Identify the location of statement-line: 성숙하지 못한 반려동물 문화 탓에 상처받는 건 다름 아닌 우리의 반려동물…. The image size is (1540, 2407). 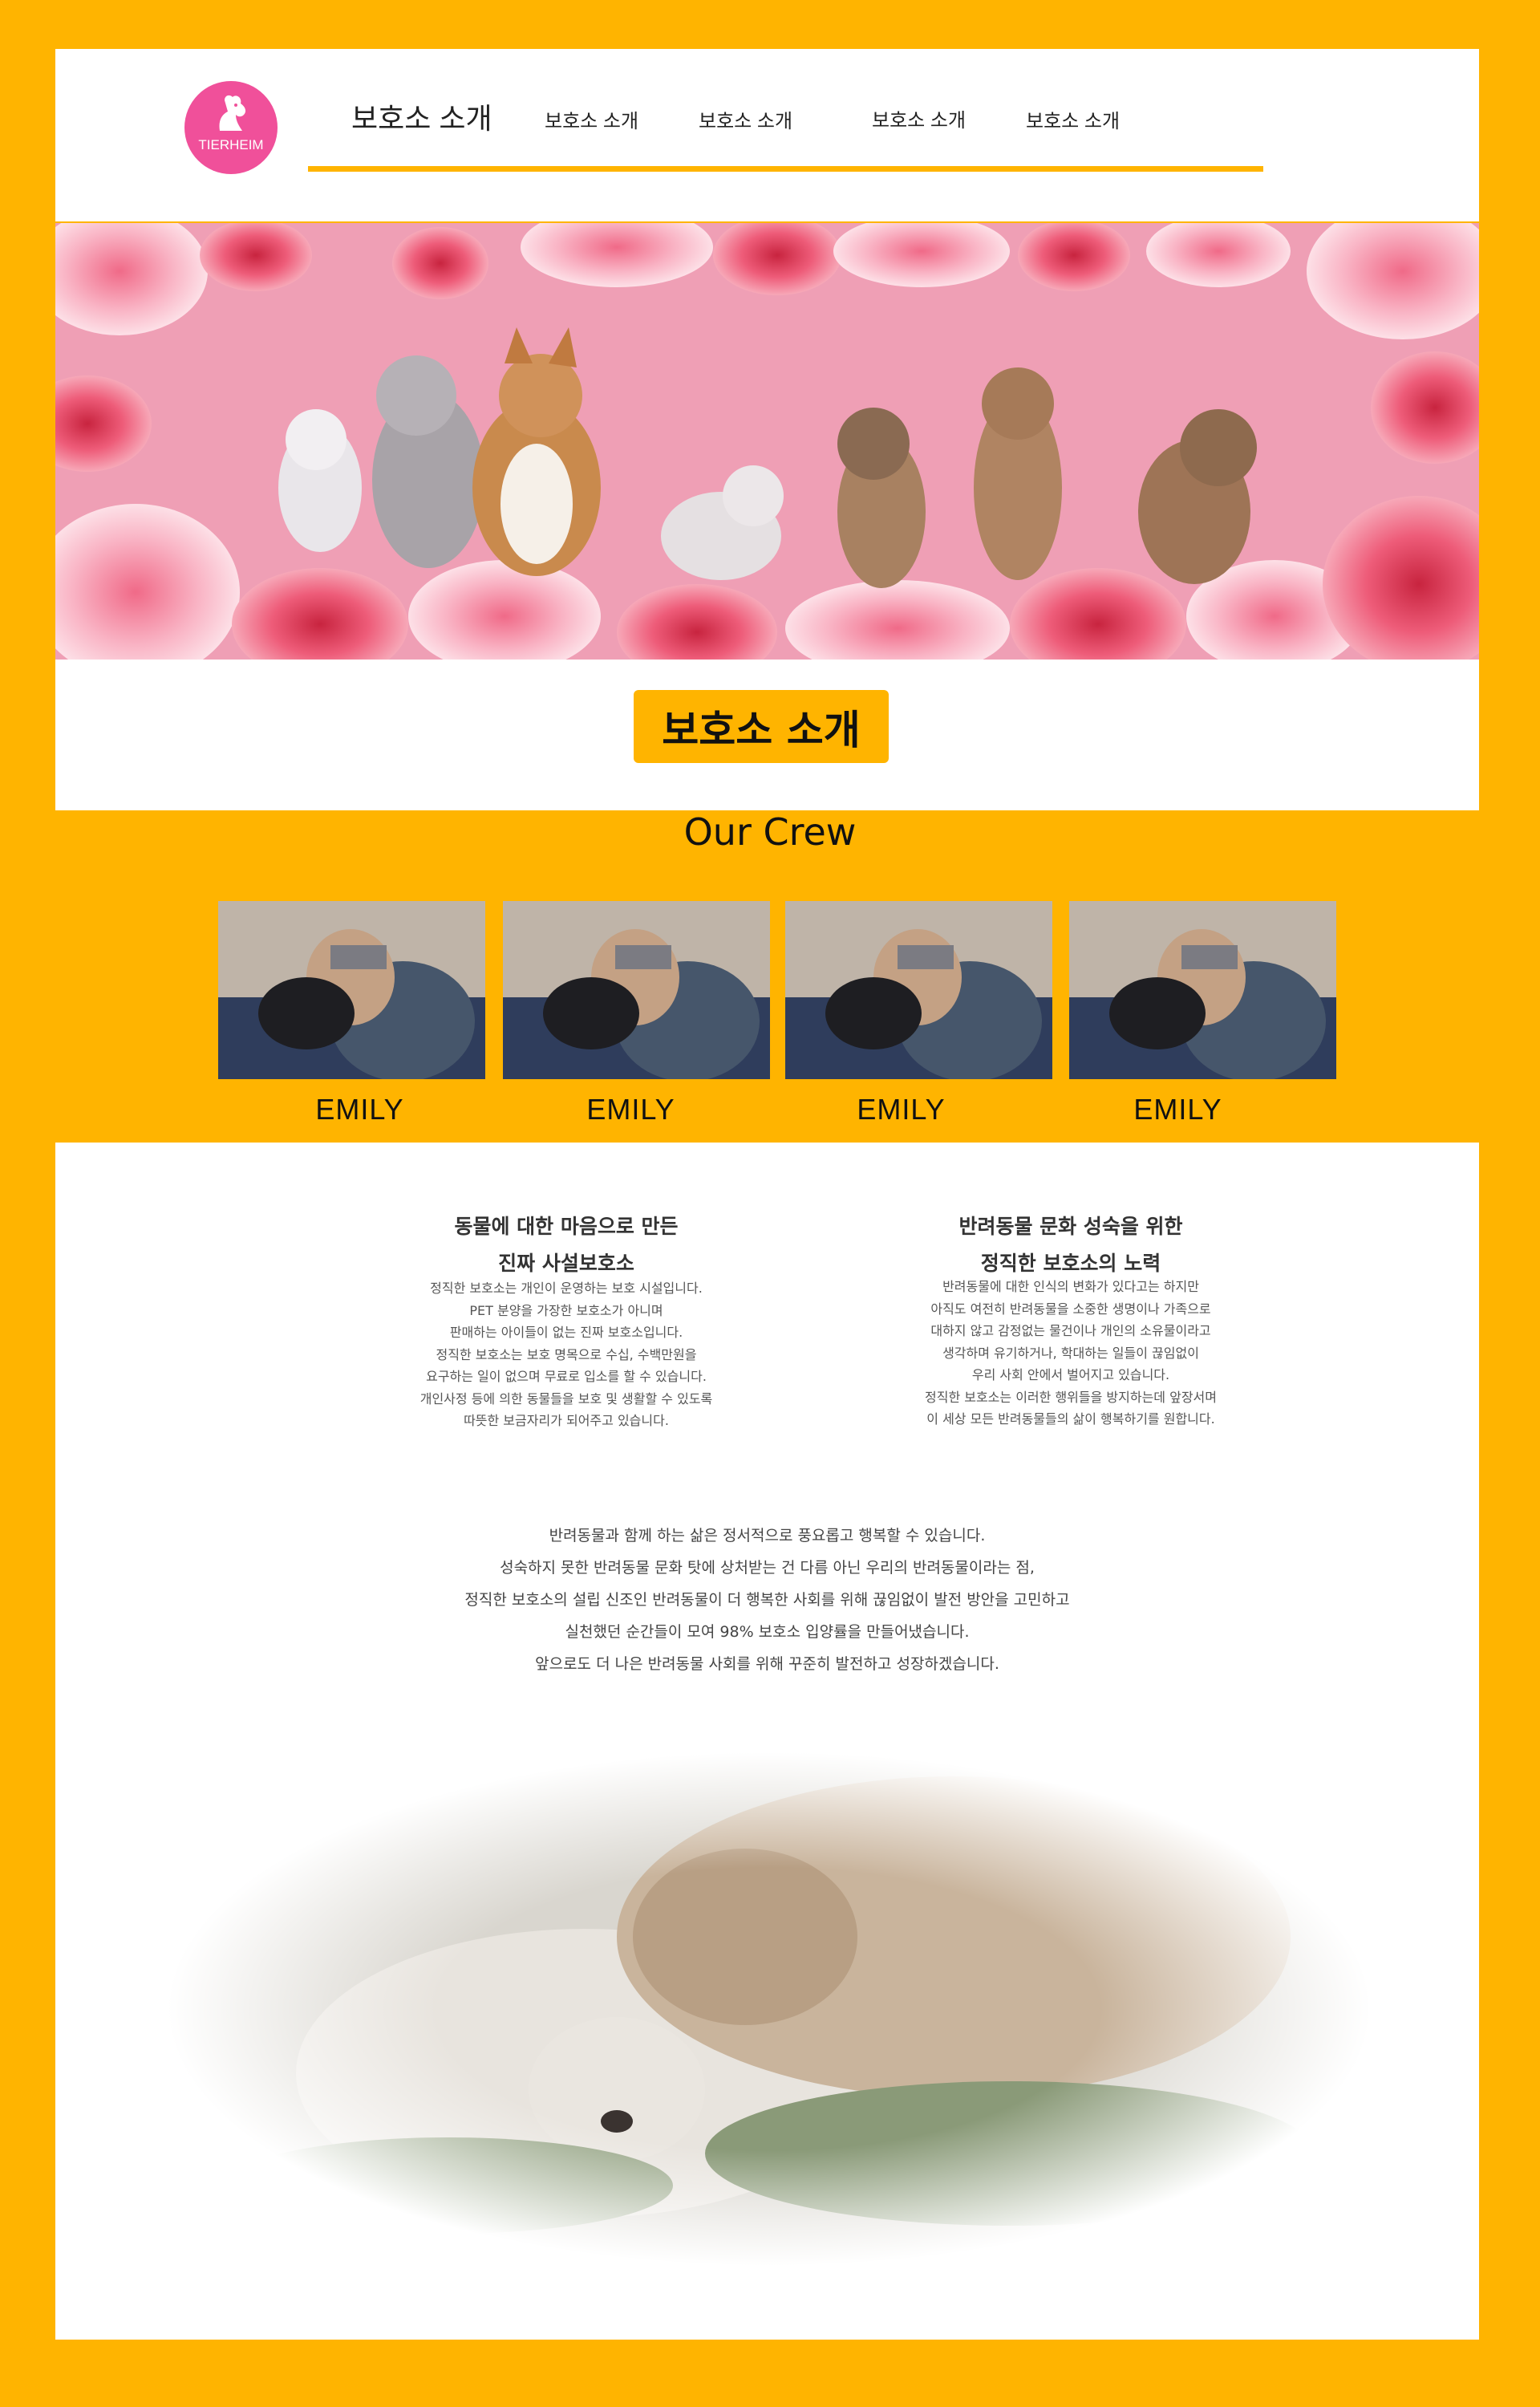
(767, 1568).